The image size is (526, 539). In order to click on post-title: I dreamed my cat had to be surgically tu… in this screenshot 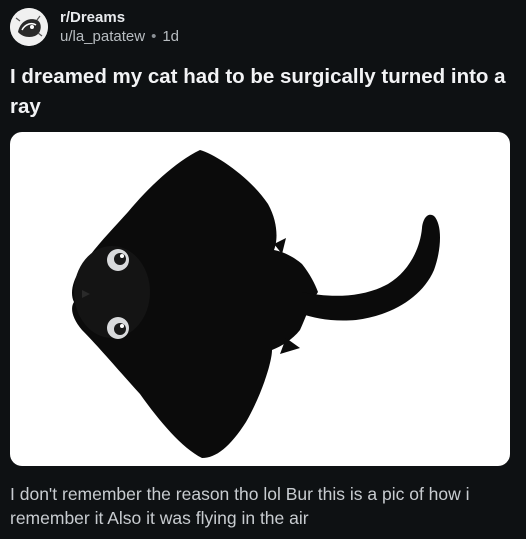, I will do `click(263, 92)`.